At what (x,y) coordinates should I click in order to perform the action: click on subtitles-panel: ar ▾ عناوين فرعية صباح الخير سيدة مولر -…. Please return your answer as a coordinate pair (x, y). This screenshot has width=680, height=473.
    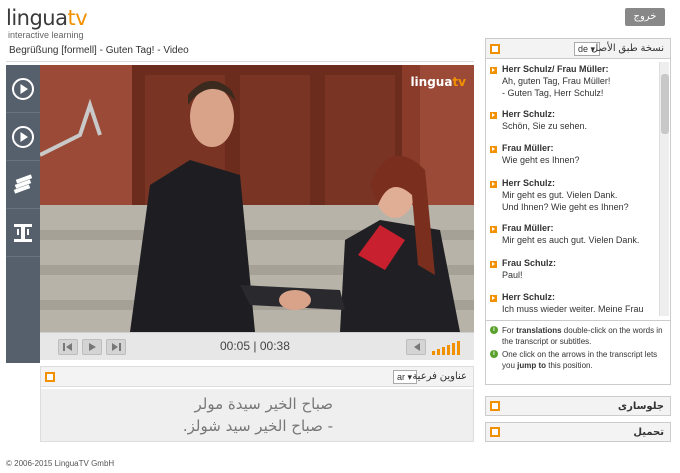
    Looking at the image, I should click on (257, 404).